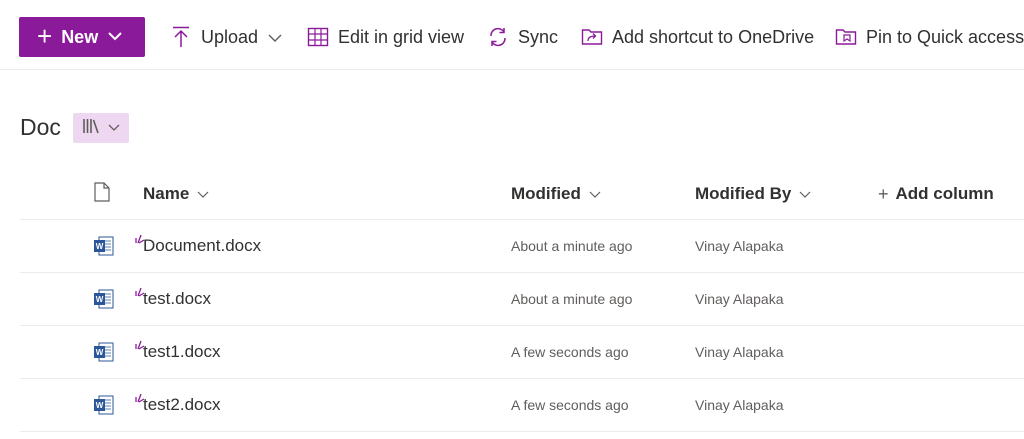 This screenshot has height=439, width=1024. I want to click on new-button-label: New, so click(80, 36).